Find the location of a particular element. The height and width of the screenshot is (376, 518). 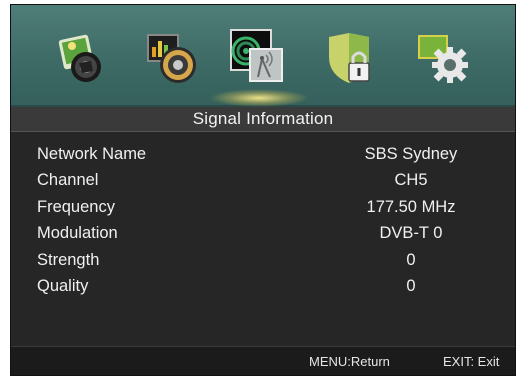

info-value: SBS Sydney is located at coordinates (411, 154).